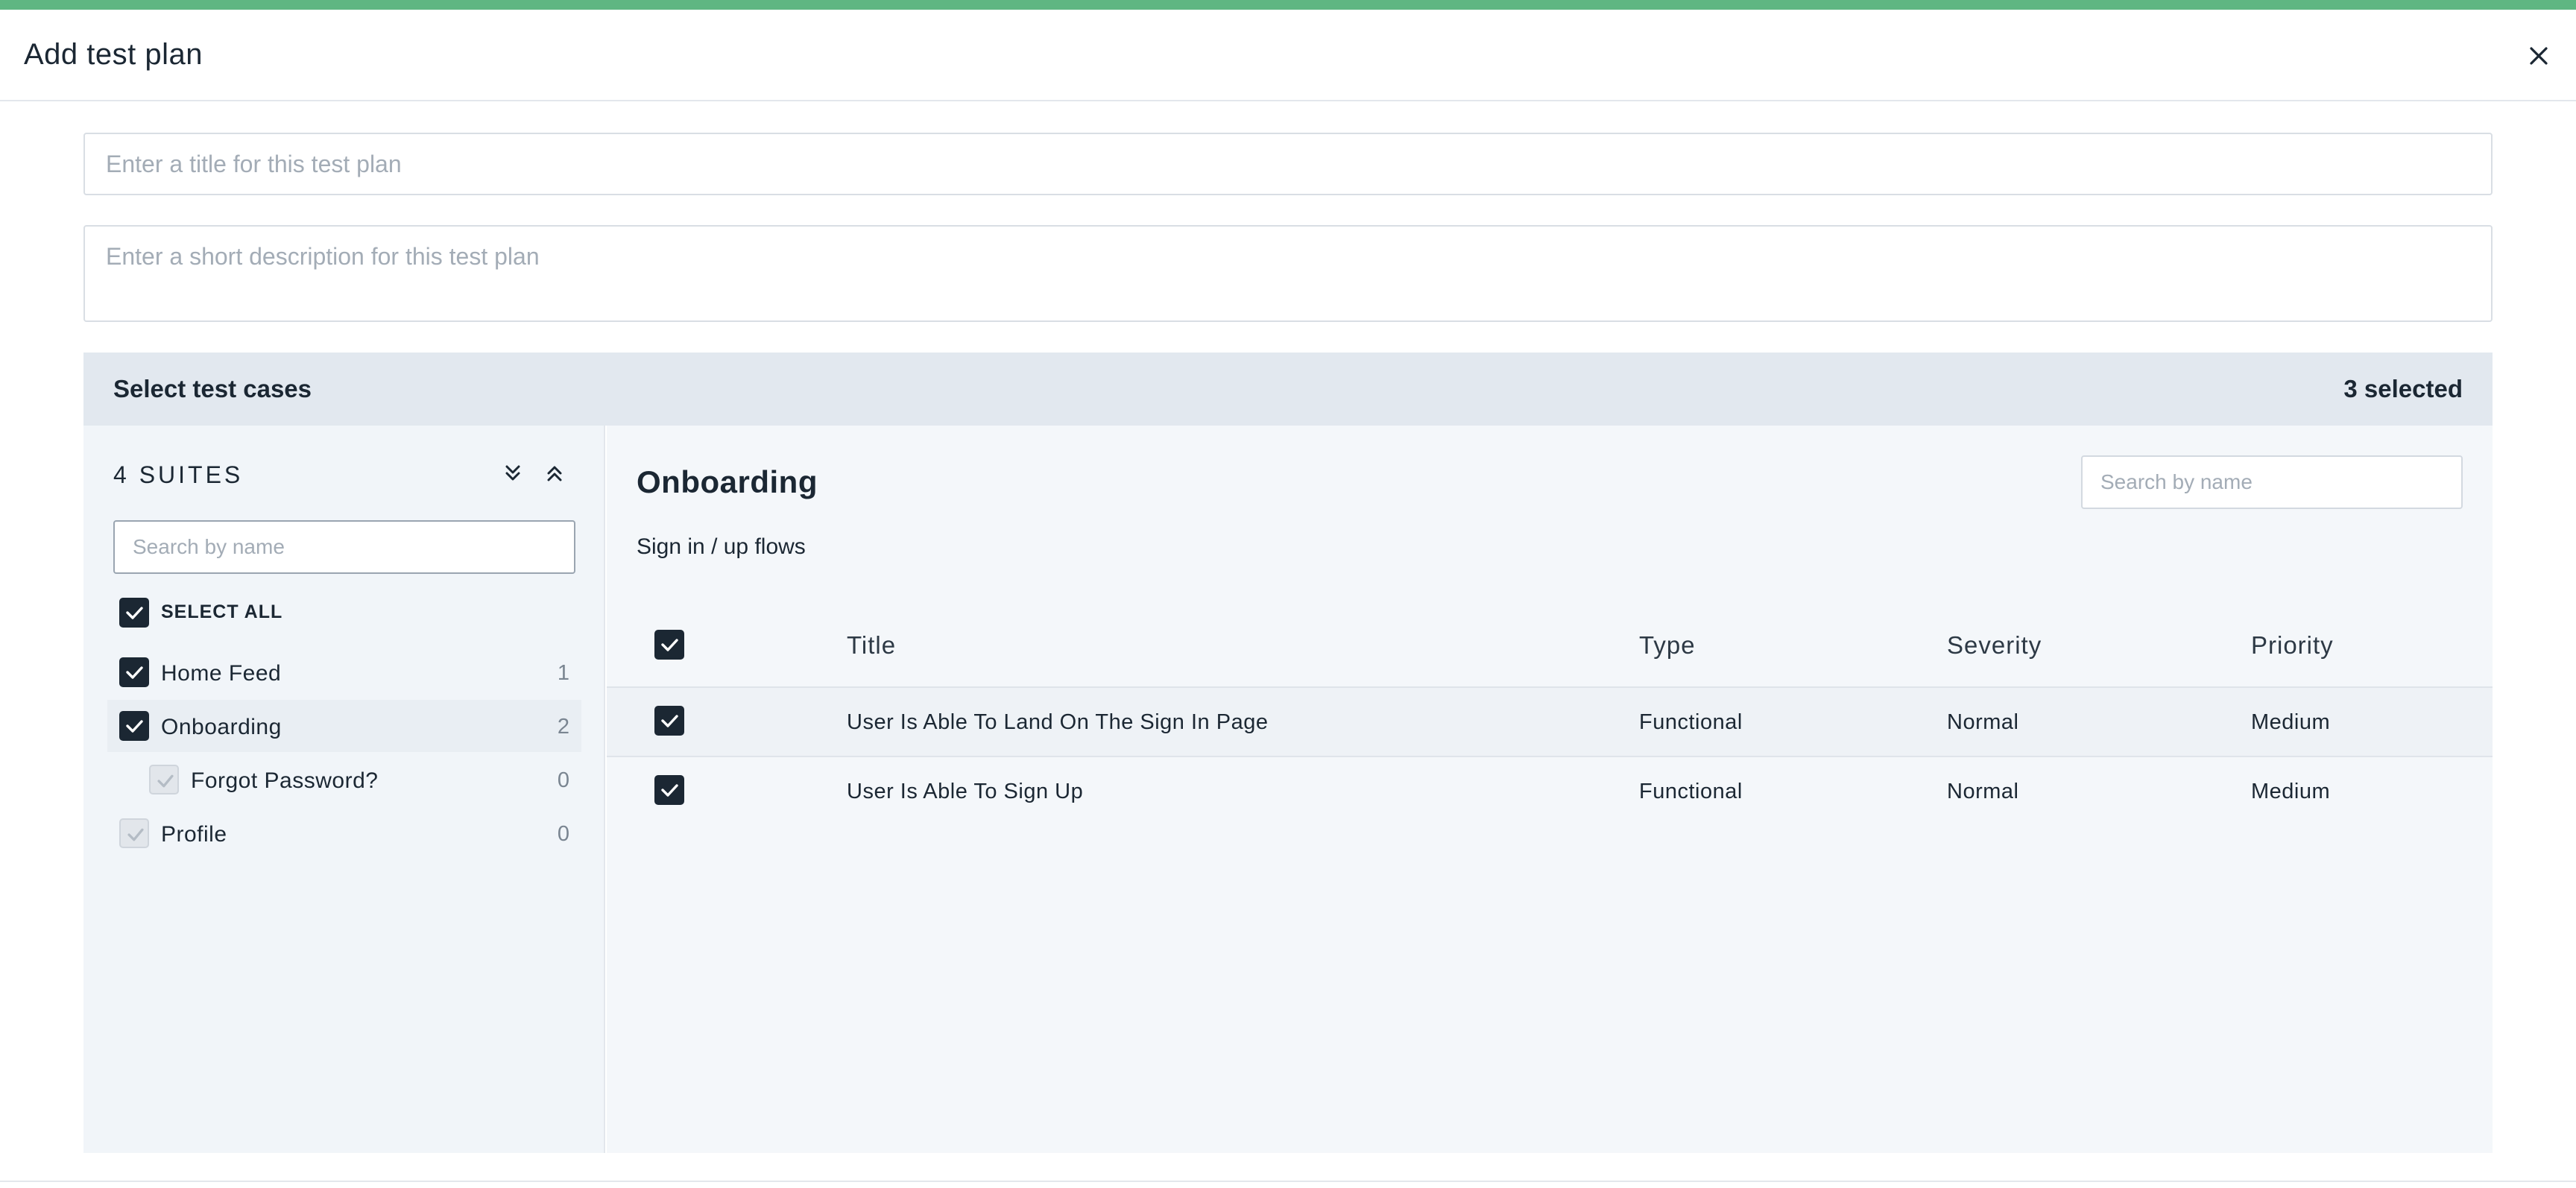  Describe the element at coordinates (563, 727) in the screenshot. I see `suite-count: 2` at that location.